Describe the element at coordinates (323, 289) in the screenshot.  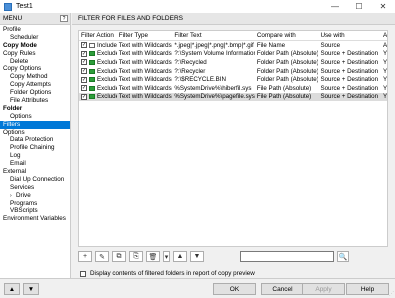
I see `apply-button: Apply` at that location.